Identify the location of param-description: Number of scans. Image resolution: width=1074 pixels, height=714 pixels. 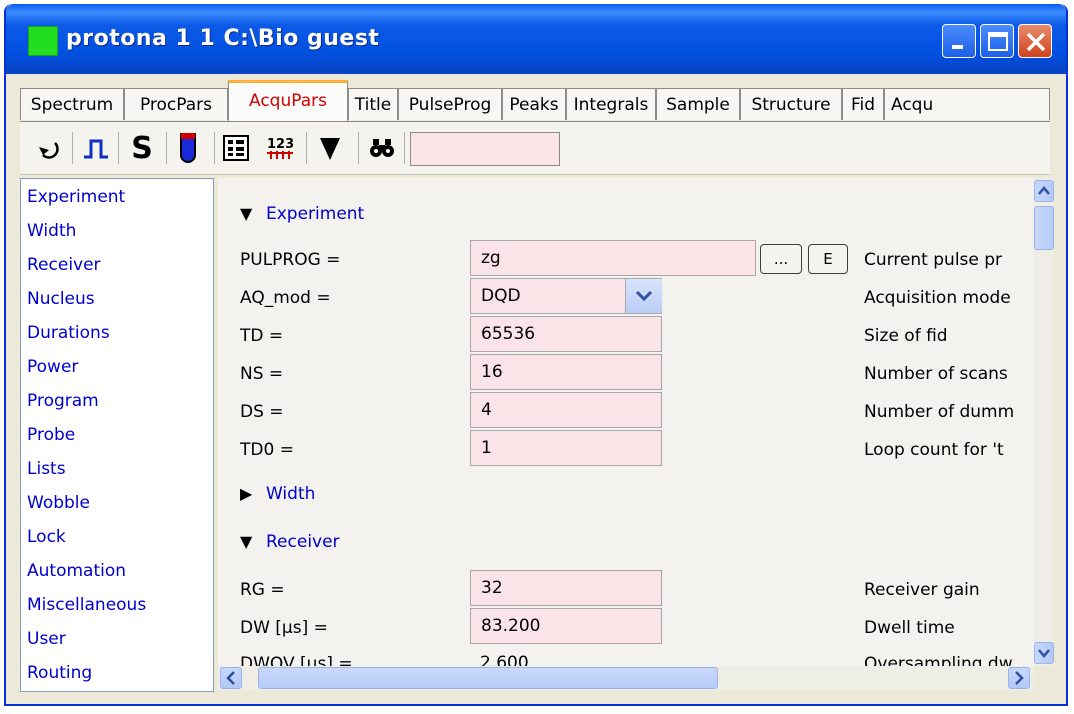
(936, 374).